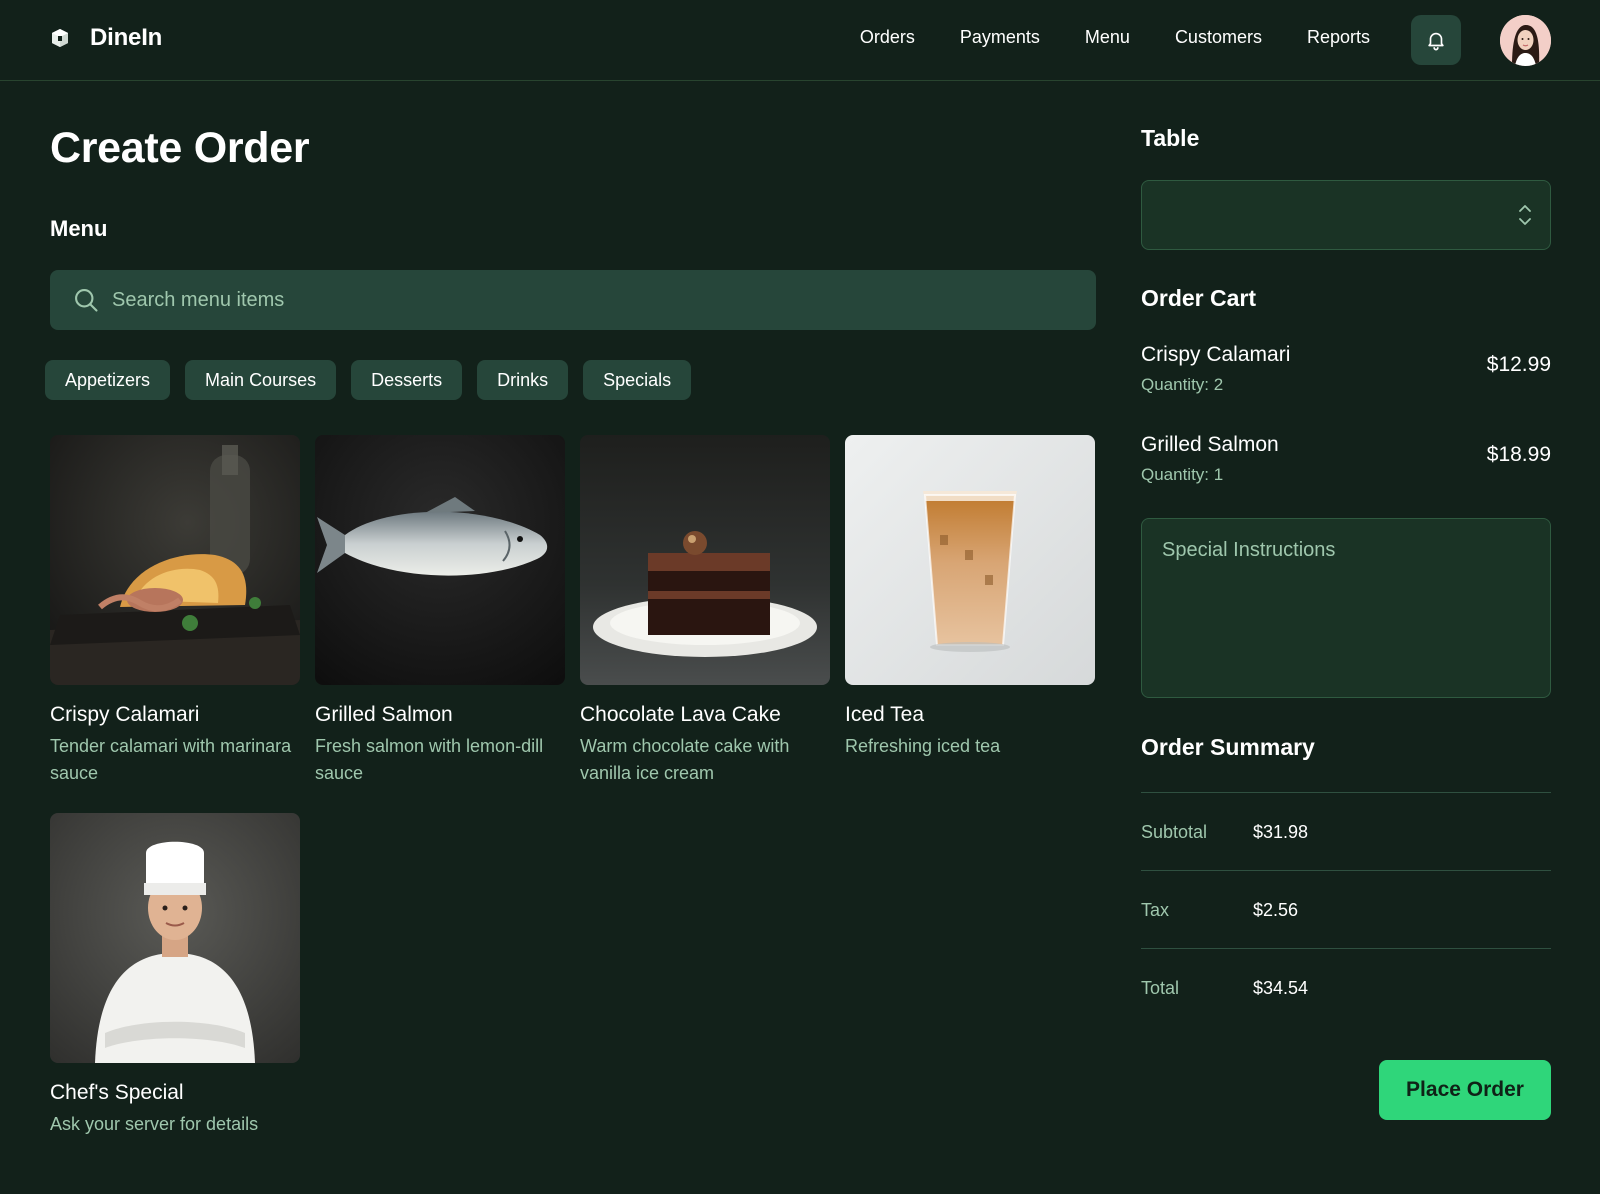 The image size is (1600, 1194). What do you see at coordinates (1518, 364) in the screenshot?
I see `cart-item-price: $12.99` at bounding box center [1518, 364].